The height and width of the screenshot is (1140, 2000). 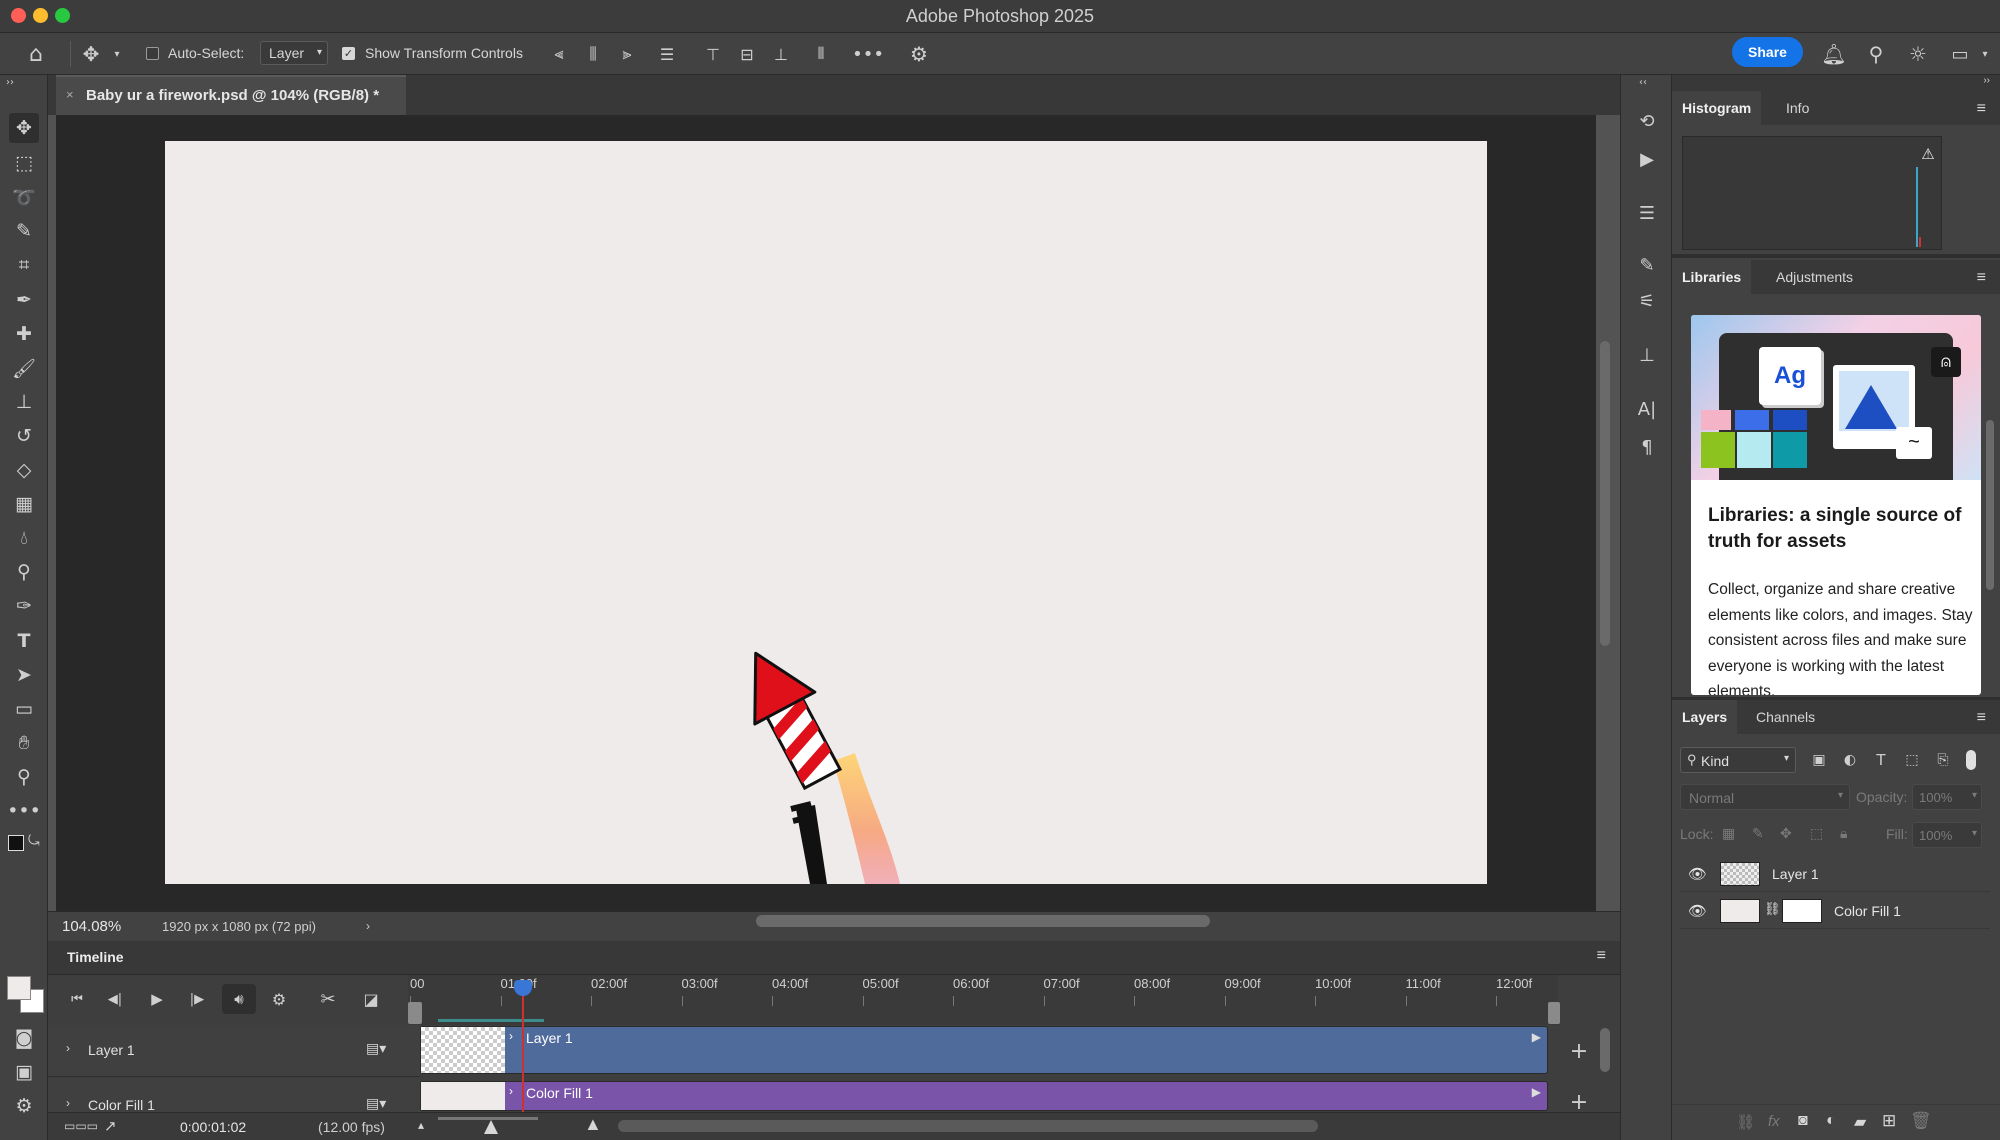 What do you see at coordinates (91, 926) in the screenshot?
I see `zoom-level: 104.08%` at bounding box center [91, 926].